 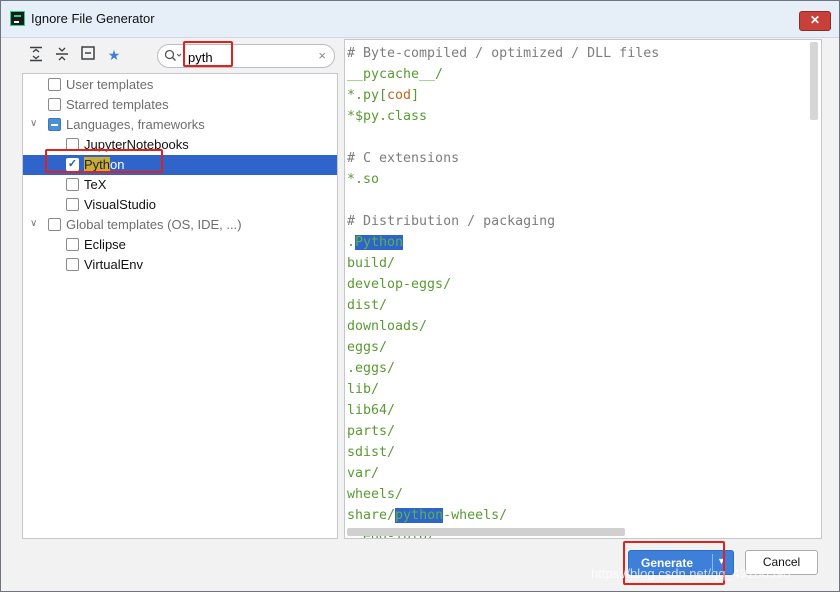 I want to click on search-input: pyth, so click(x=200, y=57).